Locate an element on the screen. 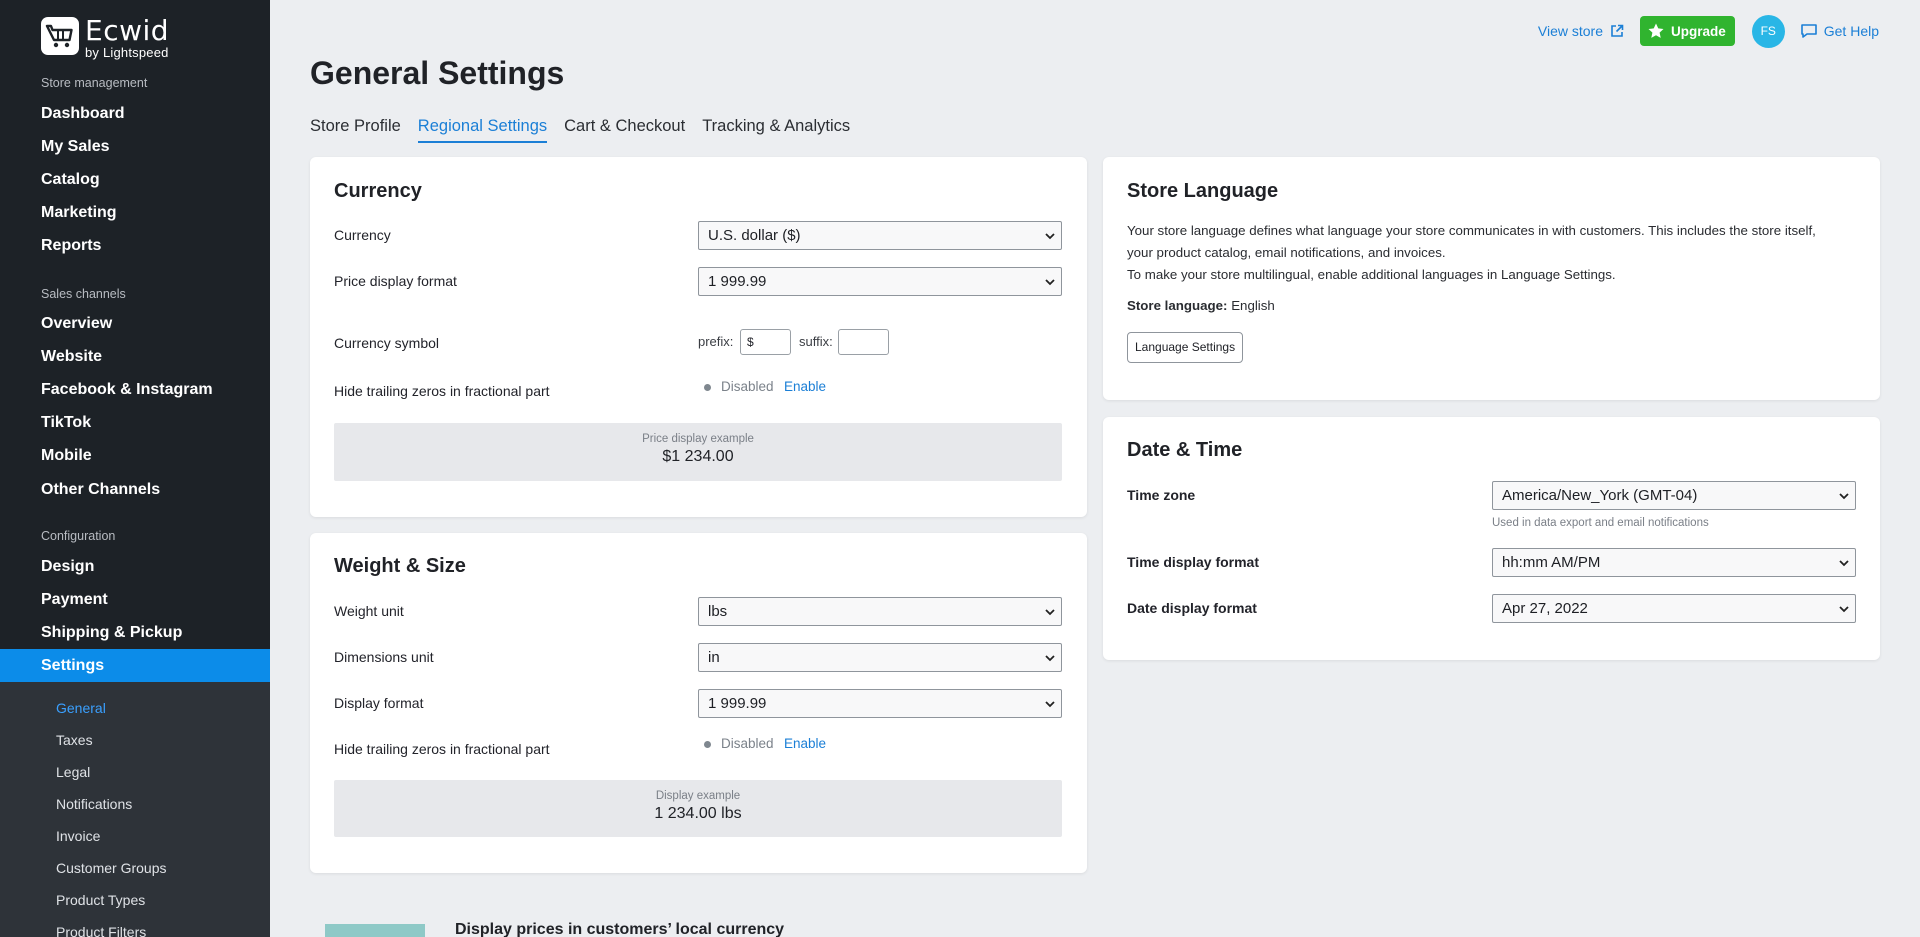 The height and width of the screenshot is (937, 1920). hide-zeros-status: Disabled is located at coordinates (747, 386).